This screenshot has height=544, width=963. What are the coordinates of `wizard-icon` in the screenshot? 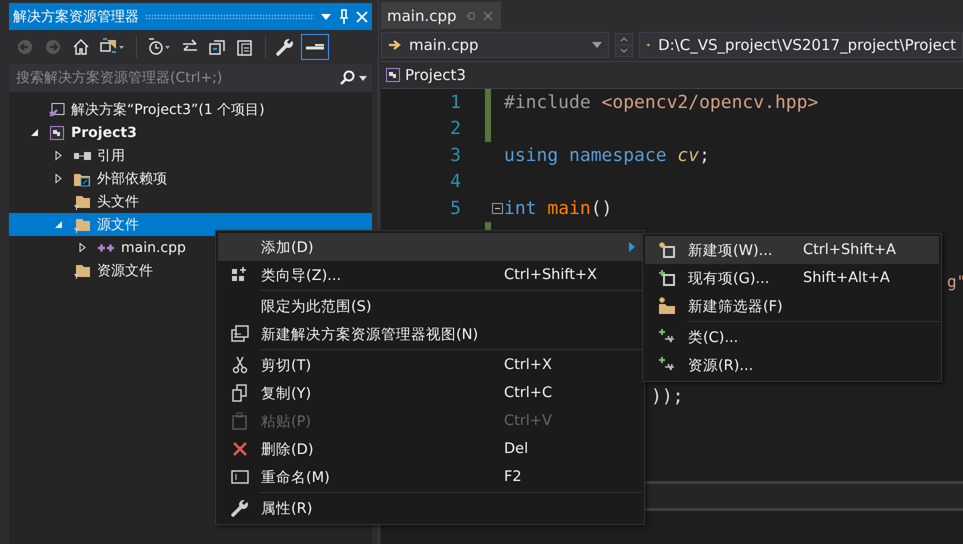 It's located at (239, 275).